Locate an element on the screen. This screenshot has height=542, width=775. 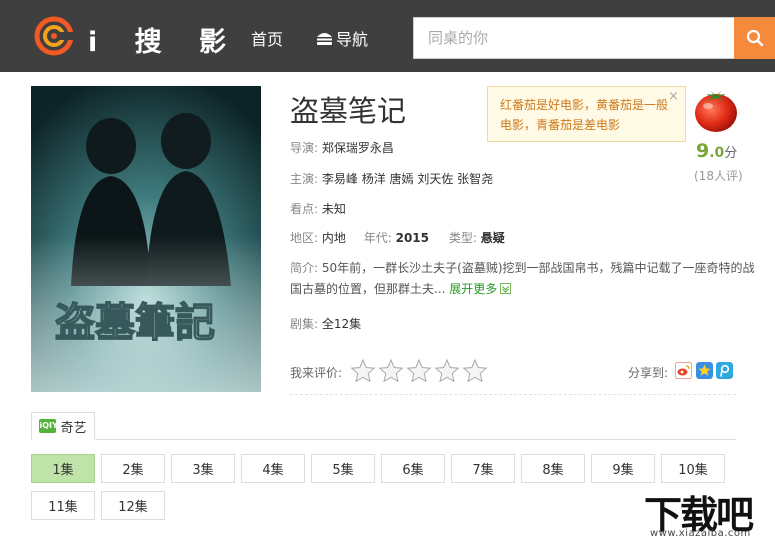
expand-more-link: 展开更多 is located at coordinates (480, 289).